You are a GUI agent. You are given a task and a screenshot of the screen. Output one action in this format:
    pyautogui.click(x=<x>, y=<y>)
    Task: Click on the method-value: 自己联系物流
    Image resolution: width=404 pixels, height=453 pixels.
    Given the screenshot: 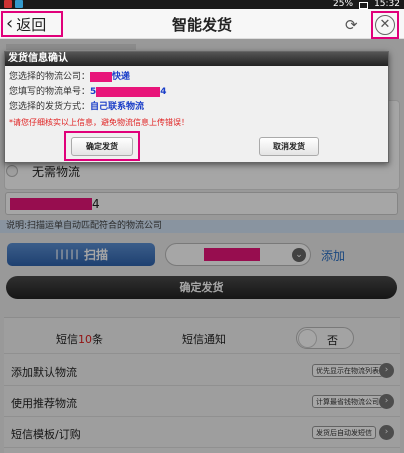 What is the action you would take?
    pyautogui.click(x=117, y=107)
    